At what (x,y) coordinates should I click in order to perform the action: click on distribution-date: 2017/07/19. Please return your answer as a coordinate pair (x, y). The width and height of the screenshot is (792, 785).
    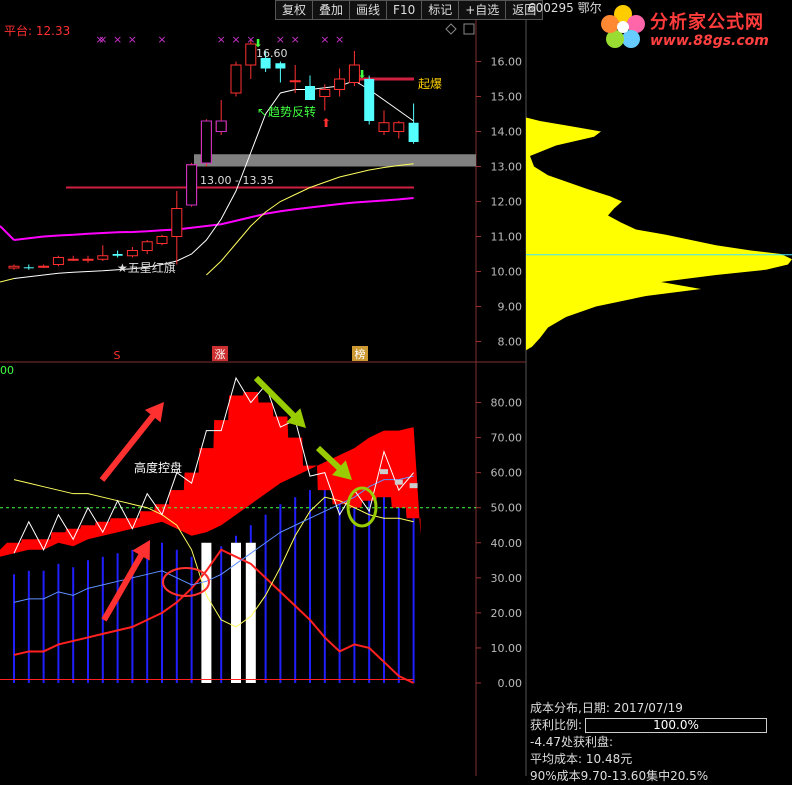
    Looking at the image, I should click on (648, 708).